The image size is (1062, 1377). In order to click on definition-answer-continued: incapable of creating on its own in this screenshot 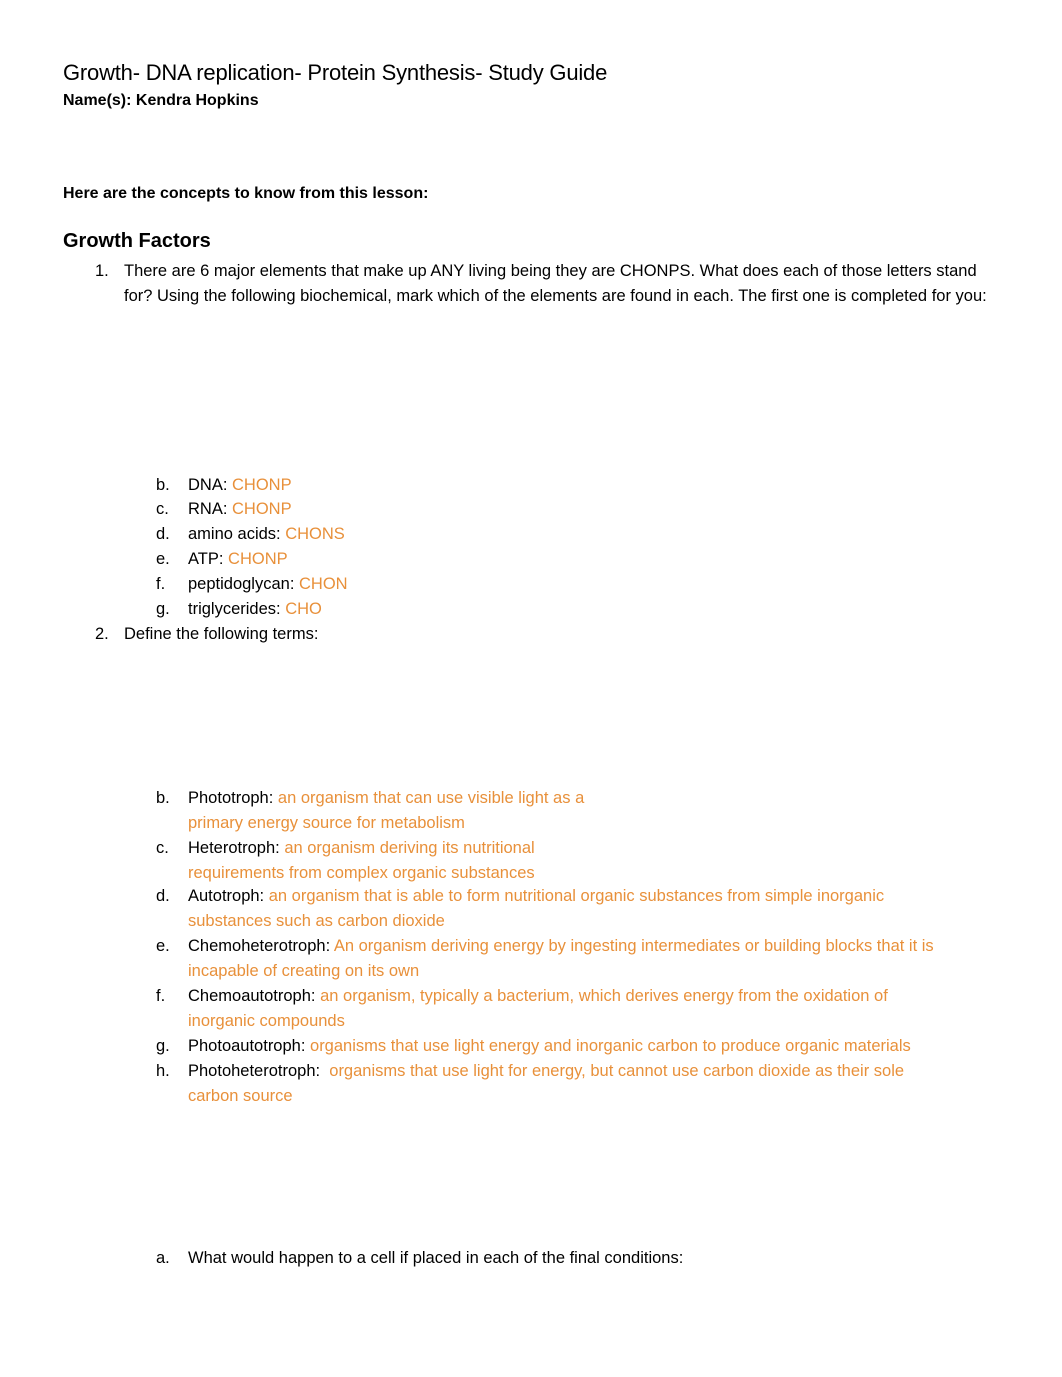, I will do `click(304, 971)`.